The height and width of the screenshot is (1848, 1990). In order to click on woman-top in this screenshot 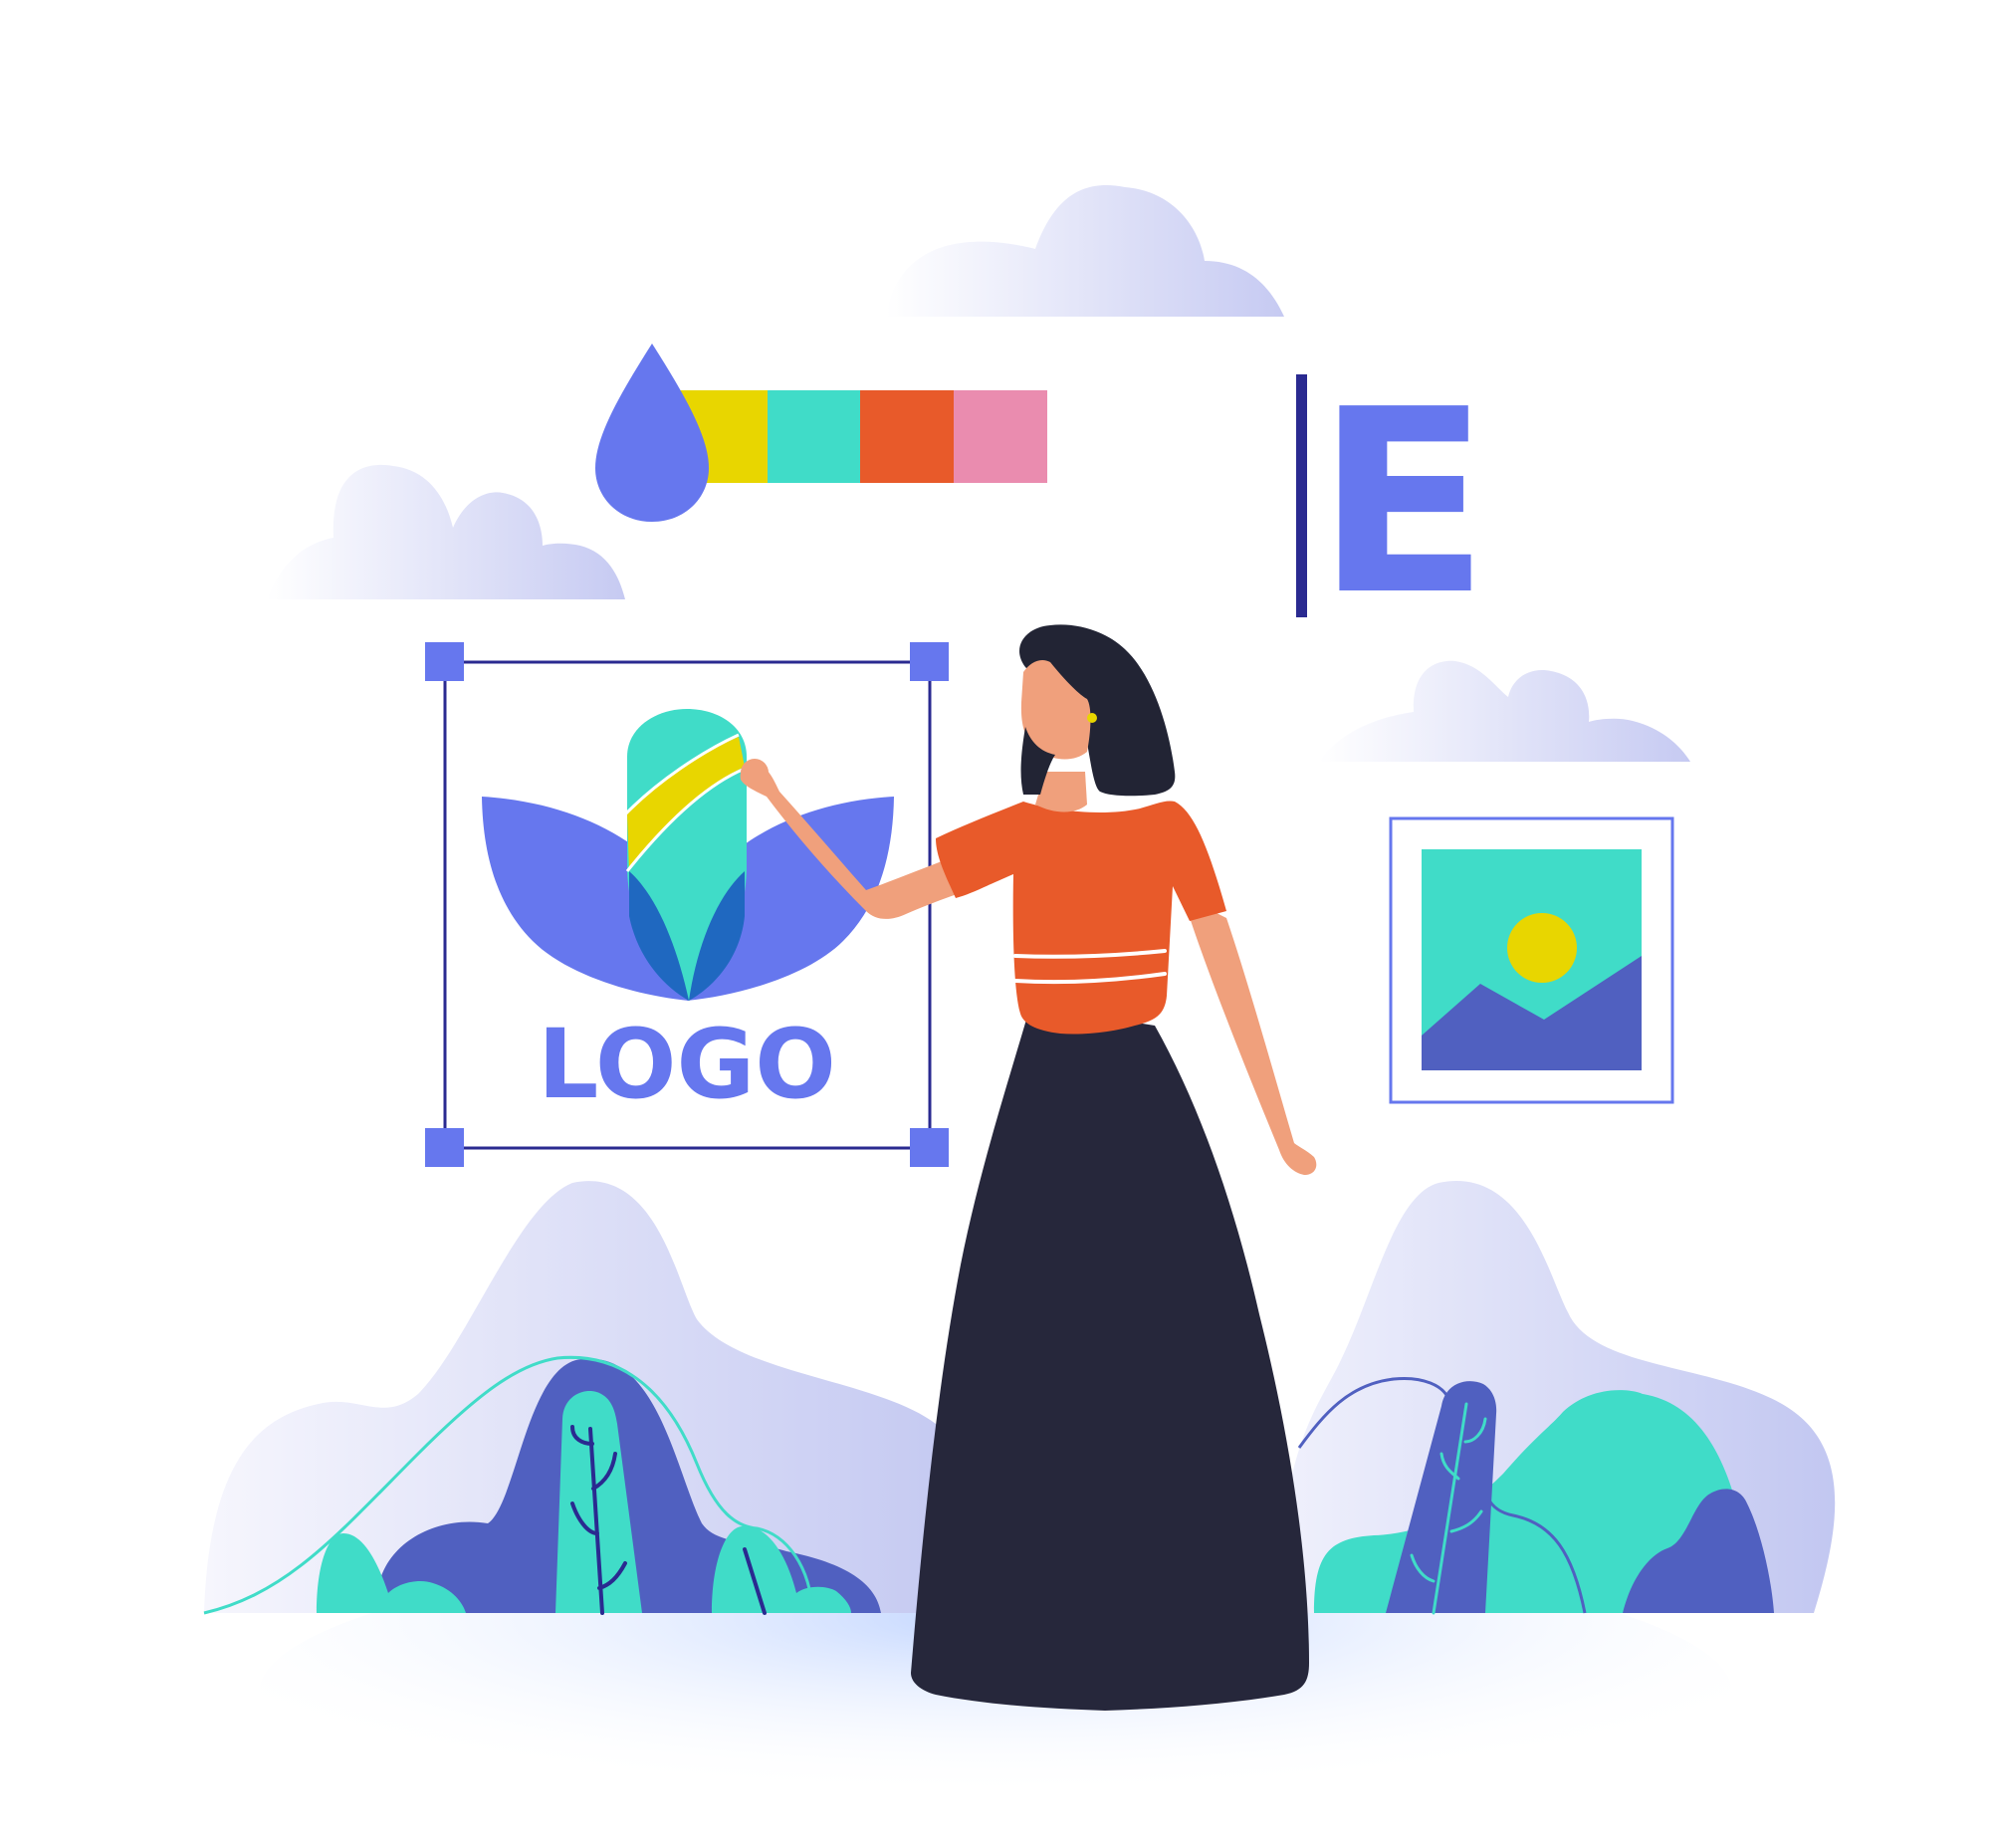, I will do `click(1081, 918)`.